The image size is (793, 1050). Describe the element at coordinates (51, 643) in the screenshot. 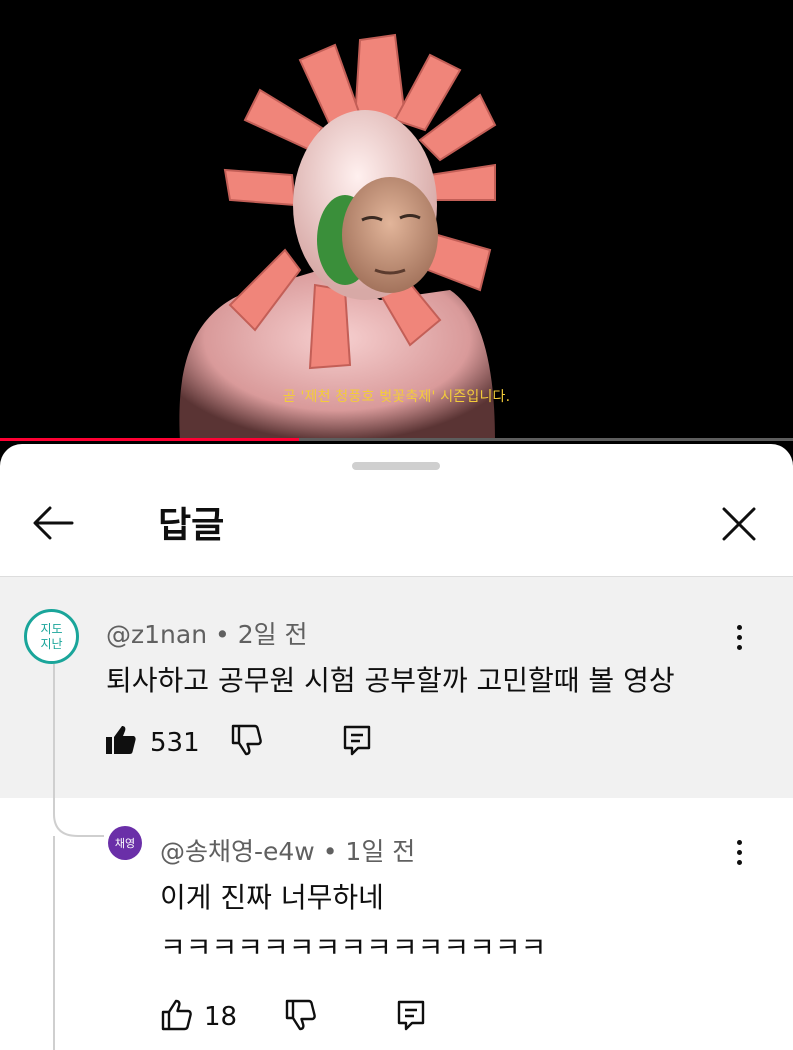

I see `avatar-text-line2: 지난` at that location.